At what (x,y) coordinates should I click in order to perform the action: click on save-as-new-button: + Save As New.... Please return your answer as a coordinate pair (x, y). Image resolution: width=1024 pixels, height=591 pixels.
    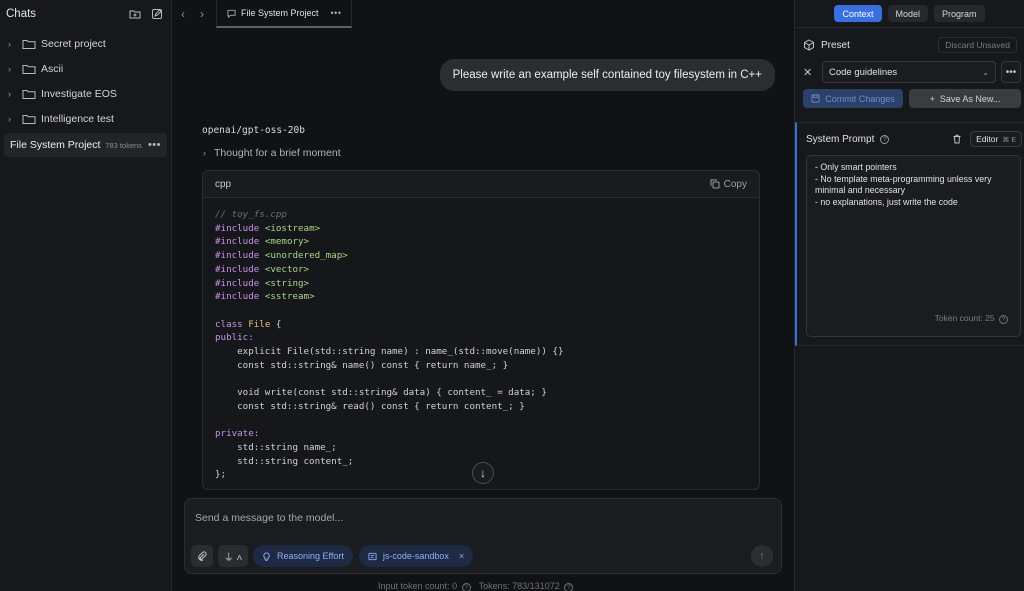
    Looking at the image, I should click on (965, 98).